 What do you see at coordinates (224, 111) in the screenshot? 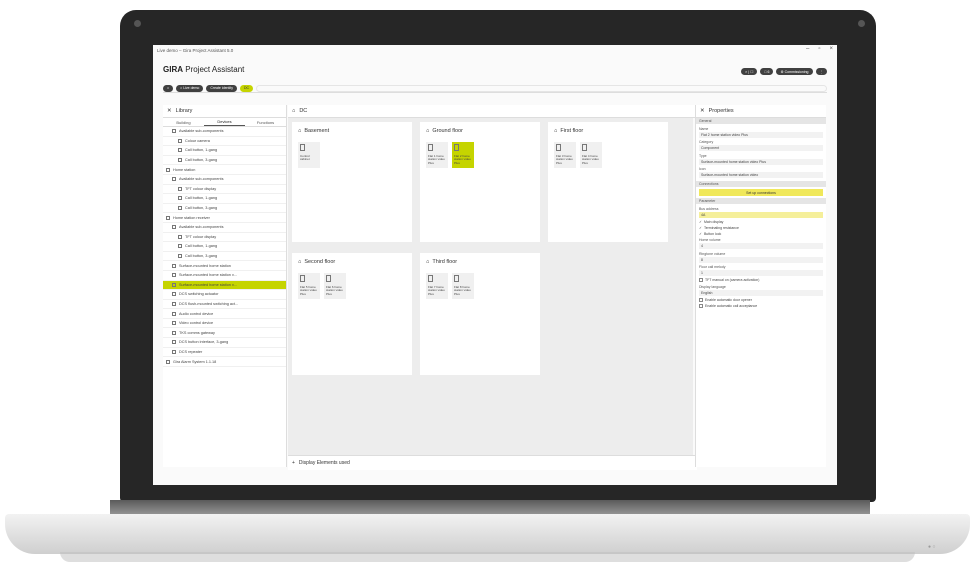
I see `library-header: ✕ Library` at bounding box center [224, 111].